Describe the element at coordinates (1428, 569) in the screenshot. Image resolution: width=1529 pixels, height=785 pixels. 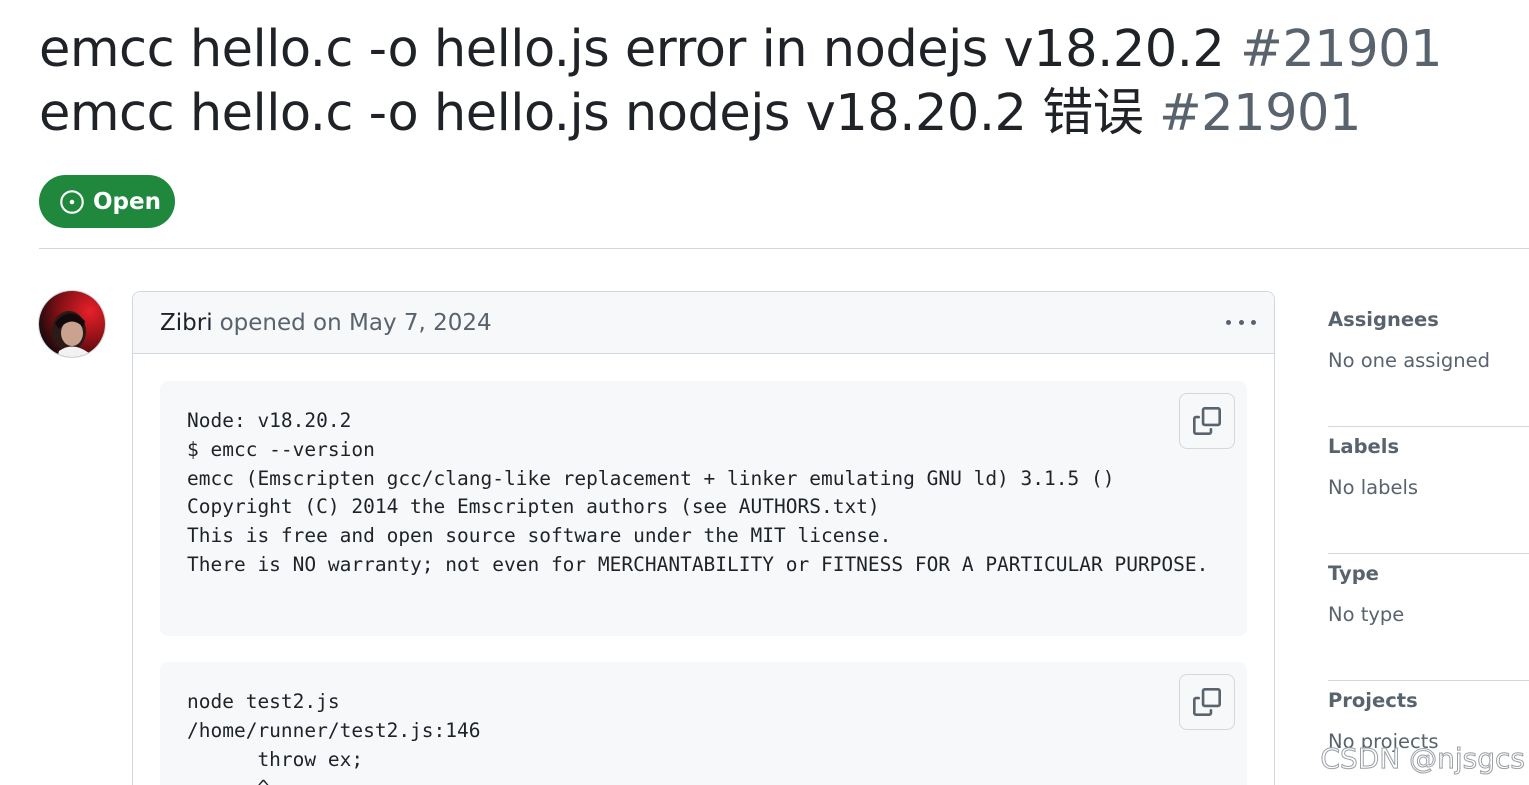
I see `sidebar-title-type: Type` at that location.